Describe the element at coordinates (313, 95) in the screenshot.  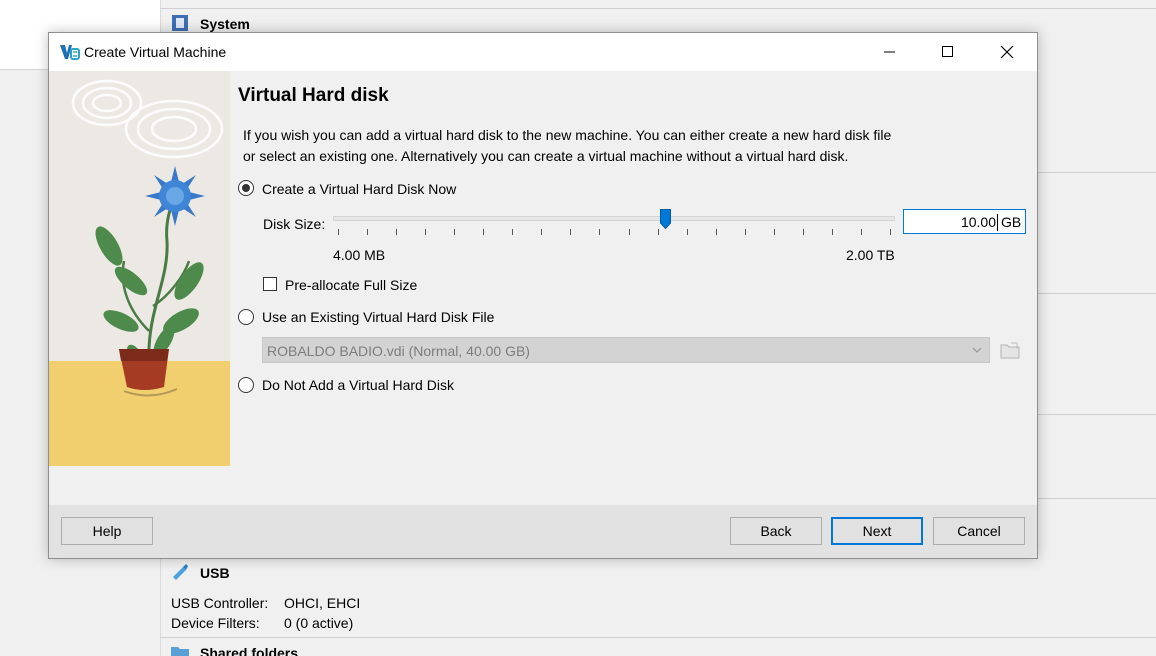
I see `page-title: Virtual Hard disk` at that location.